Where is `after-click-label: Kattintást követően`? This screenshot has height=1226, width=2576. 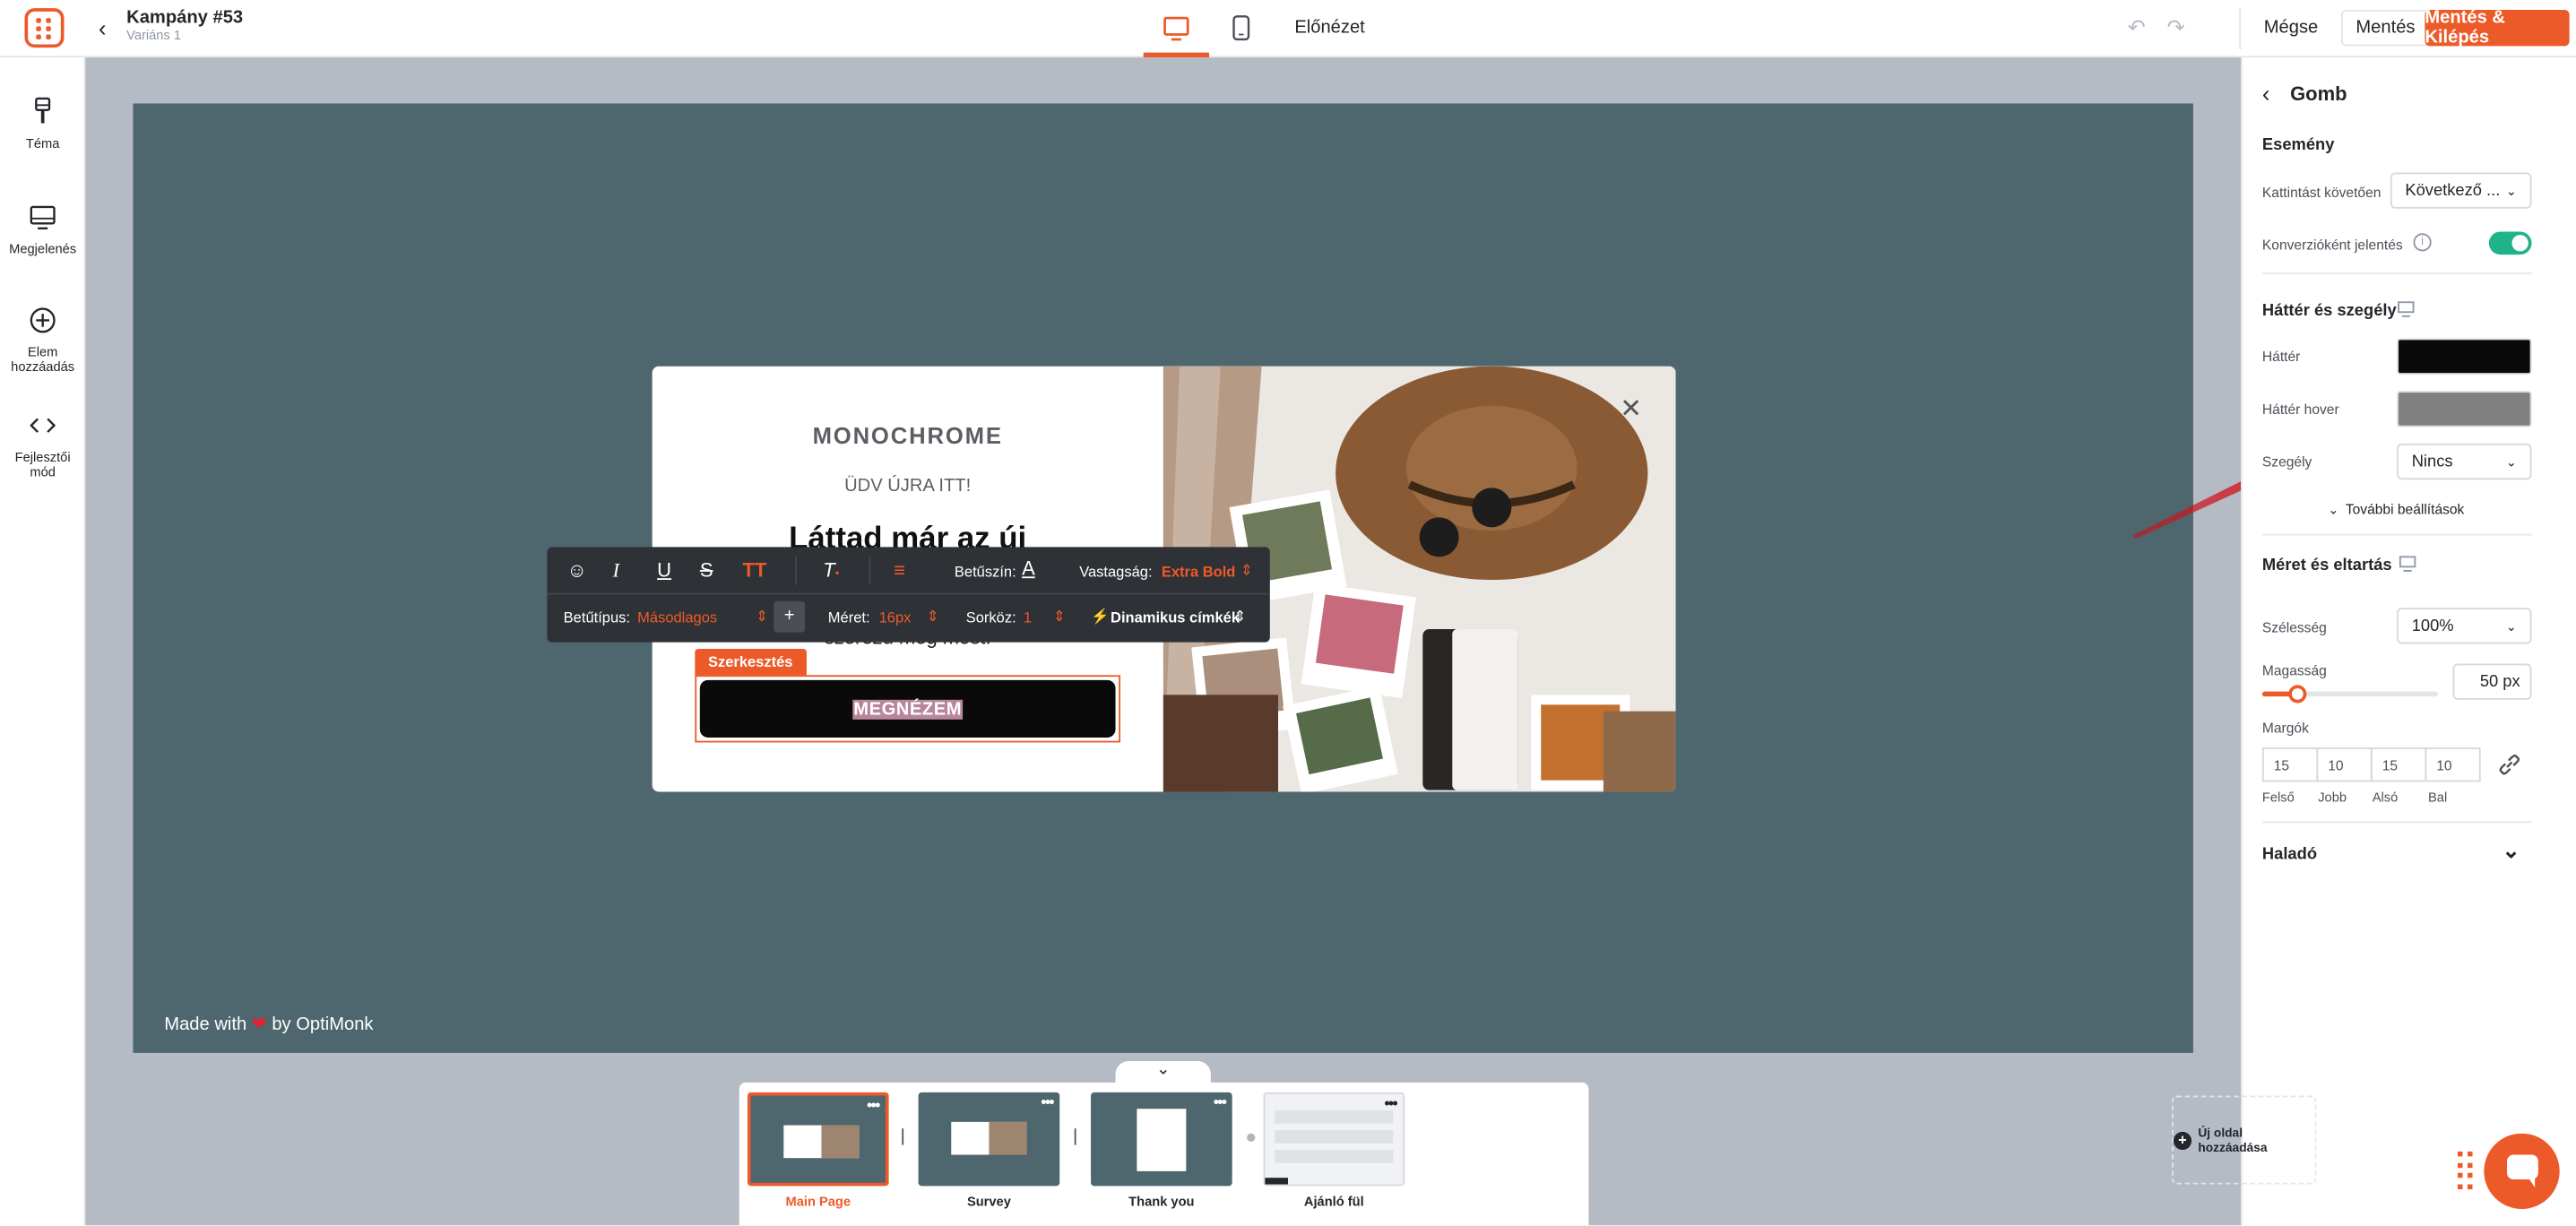
after-click-label: Kattintást követően is located at coordinates (2321, 192).